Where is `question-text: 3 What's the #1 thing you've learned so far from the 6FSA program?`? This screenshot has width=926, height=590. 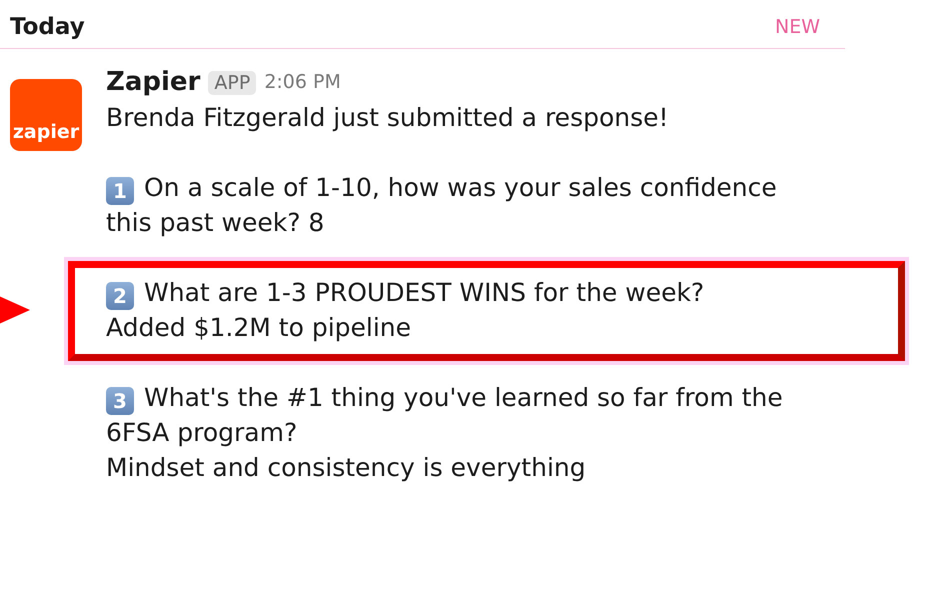
question-text: 3 What's the #1 thing you've learned so far from the 6FSA program? is located at coordinates (445, 415).